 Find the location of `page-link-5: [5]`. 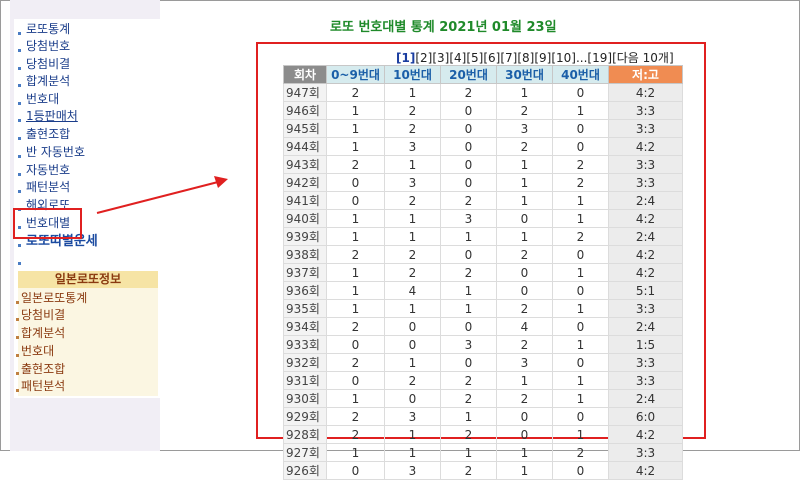

page-link-5: [5] is located at coordinates (474, 58).